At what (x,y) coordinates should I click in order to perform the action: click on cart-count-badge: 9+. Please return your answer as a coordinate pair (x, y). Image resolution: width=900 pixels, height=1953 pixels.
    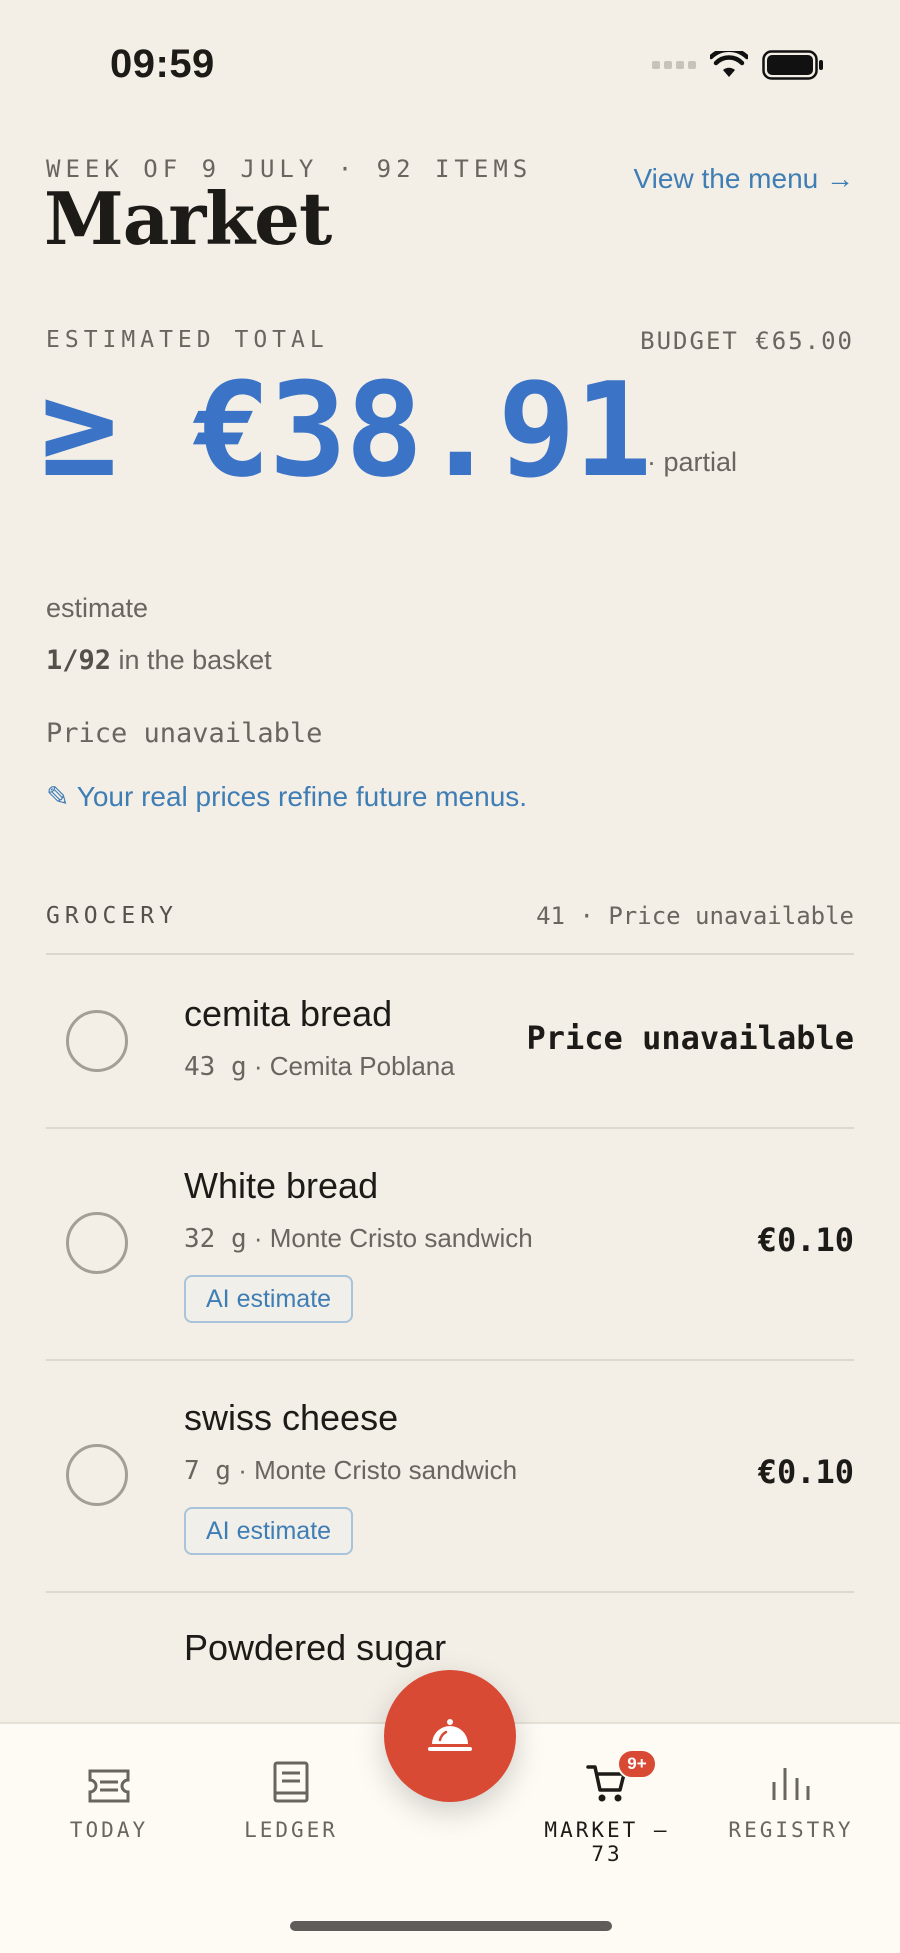
    Looking at the image, I should click on (637, 1764).